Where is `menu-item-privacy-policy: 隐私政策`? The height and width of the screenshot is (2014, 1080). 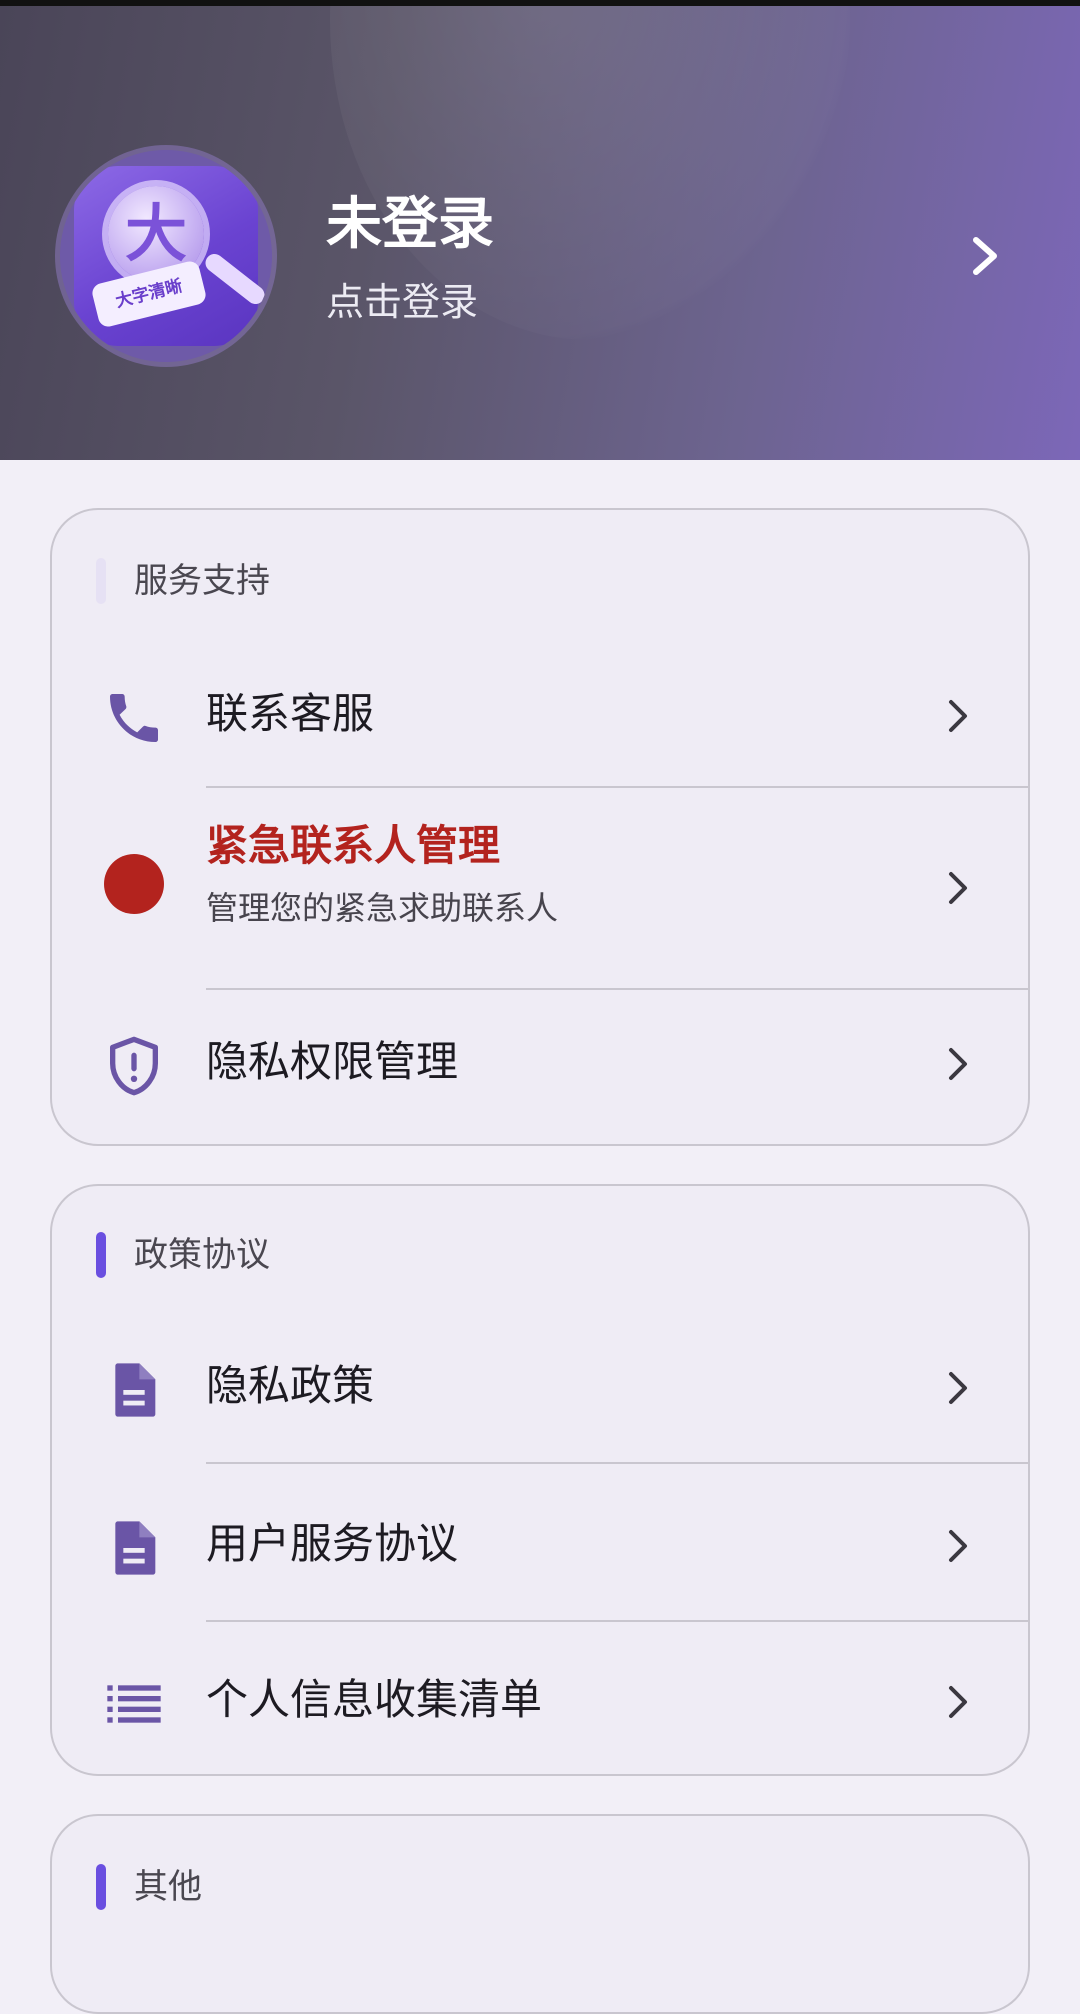
menu-item-privacy-policy: 隐私政策 is located at coordinates (540, 1385).